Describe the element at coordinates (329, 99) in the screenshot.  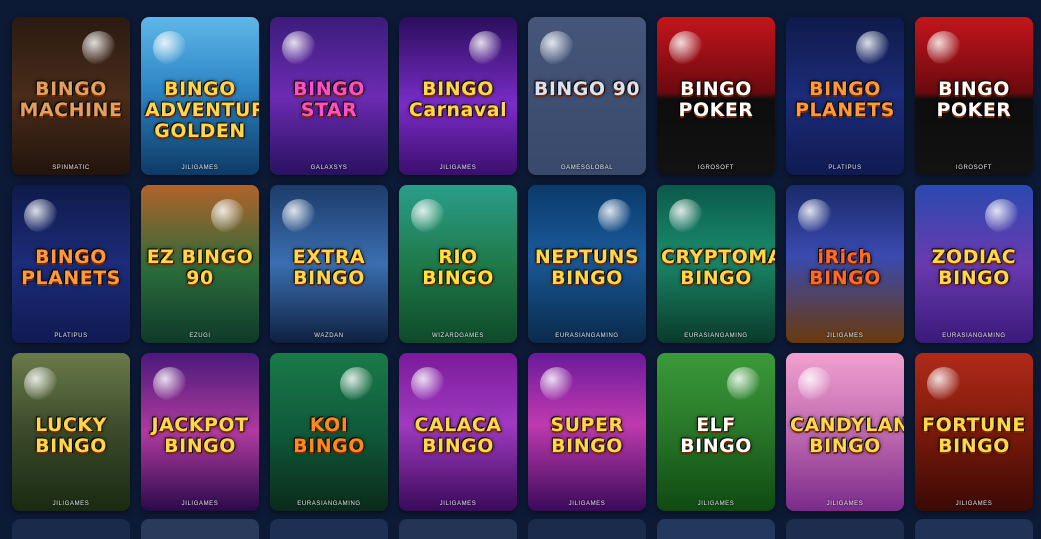
I see `game-title: BINGO STAR` at that location.